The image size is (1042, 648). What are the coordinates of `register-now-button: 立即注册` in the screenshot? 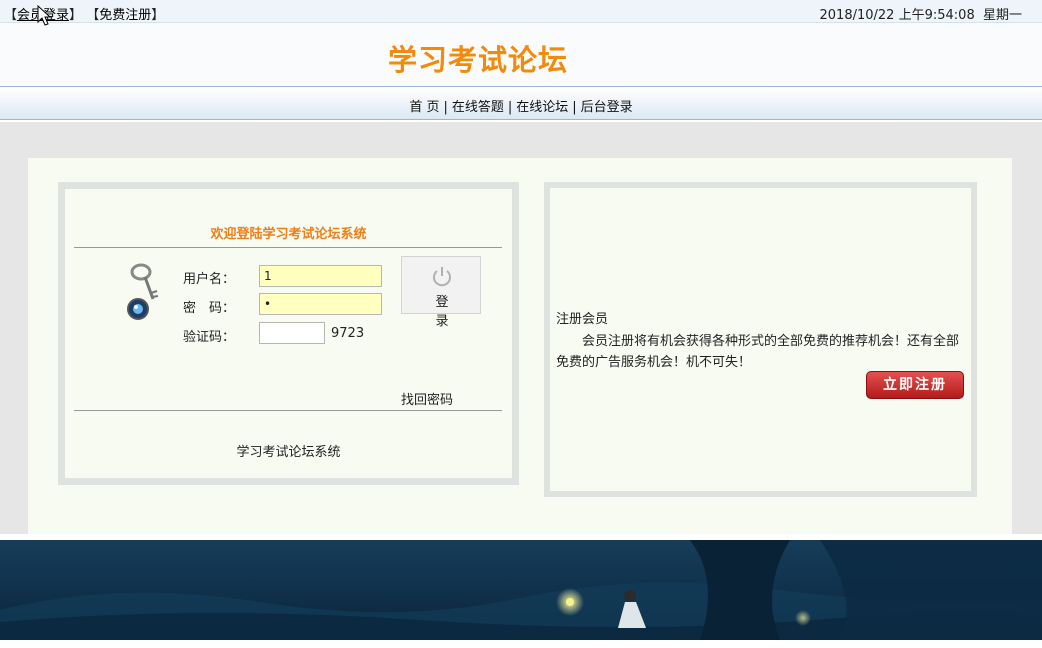 It's located at (915, 385).